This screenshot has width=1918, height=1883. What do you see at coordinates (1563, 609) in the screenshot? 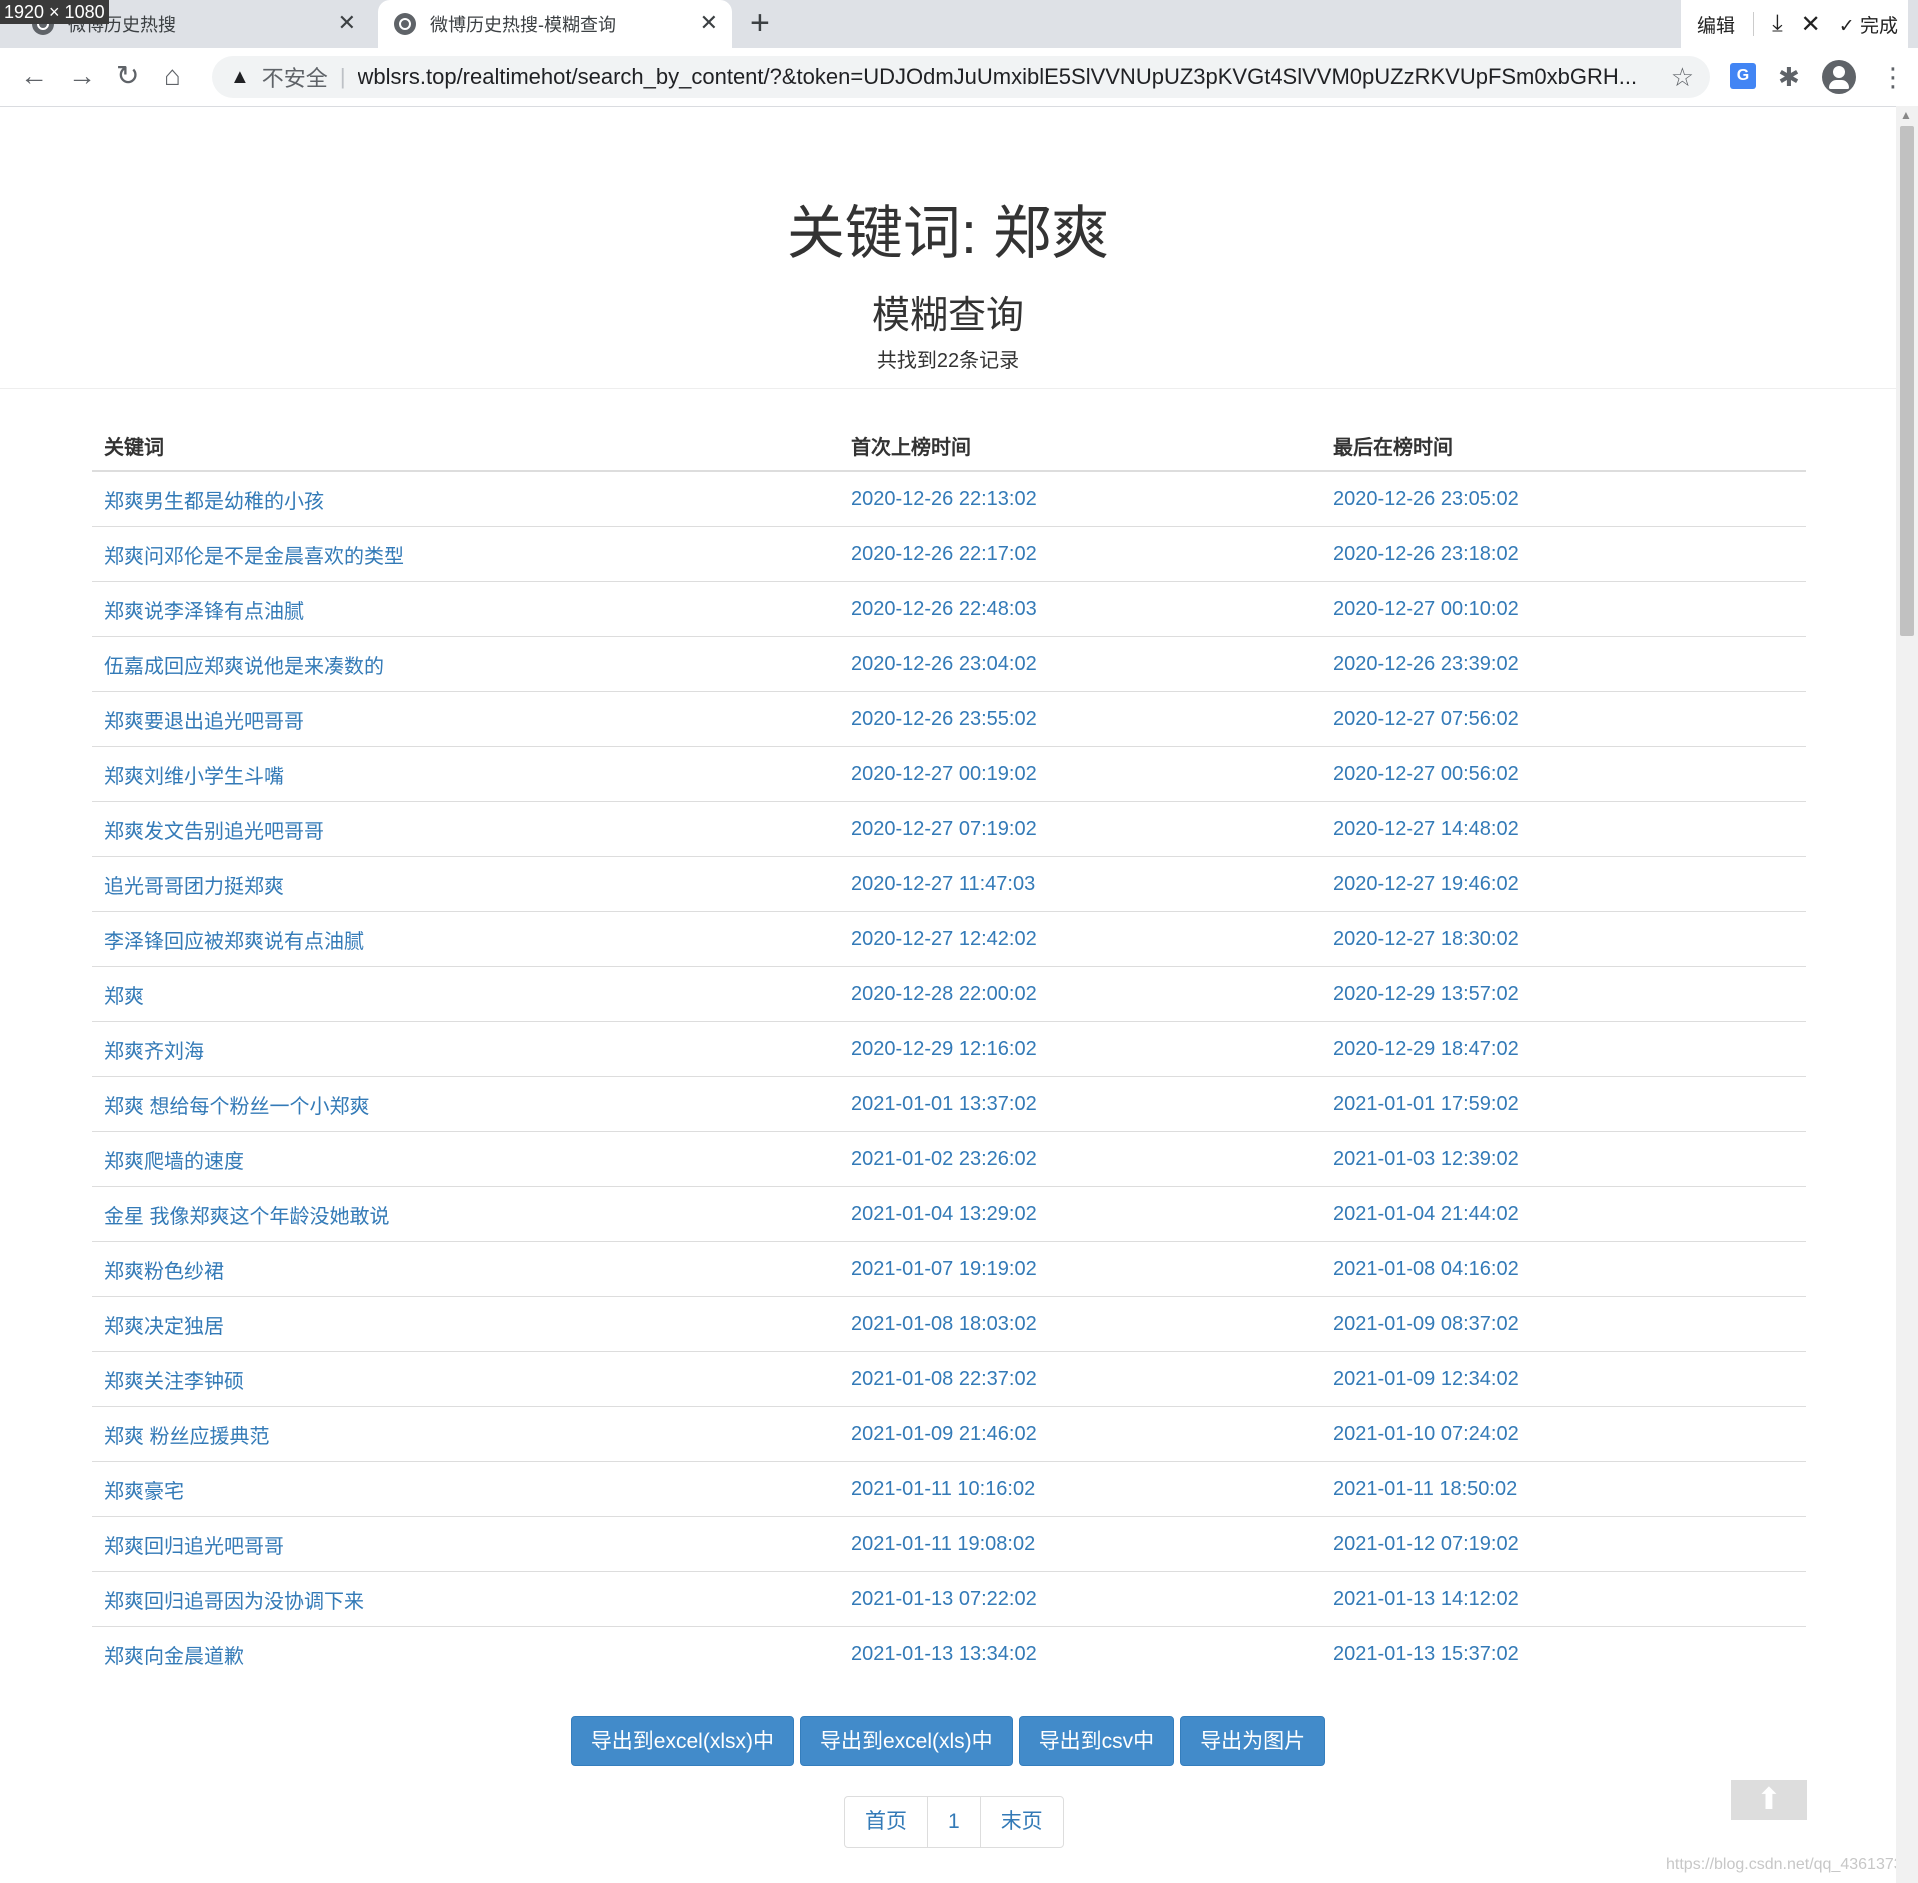
I see `last-time-link: 2020-12-27 00:10:02` at bounding box center [1563, 609].